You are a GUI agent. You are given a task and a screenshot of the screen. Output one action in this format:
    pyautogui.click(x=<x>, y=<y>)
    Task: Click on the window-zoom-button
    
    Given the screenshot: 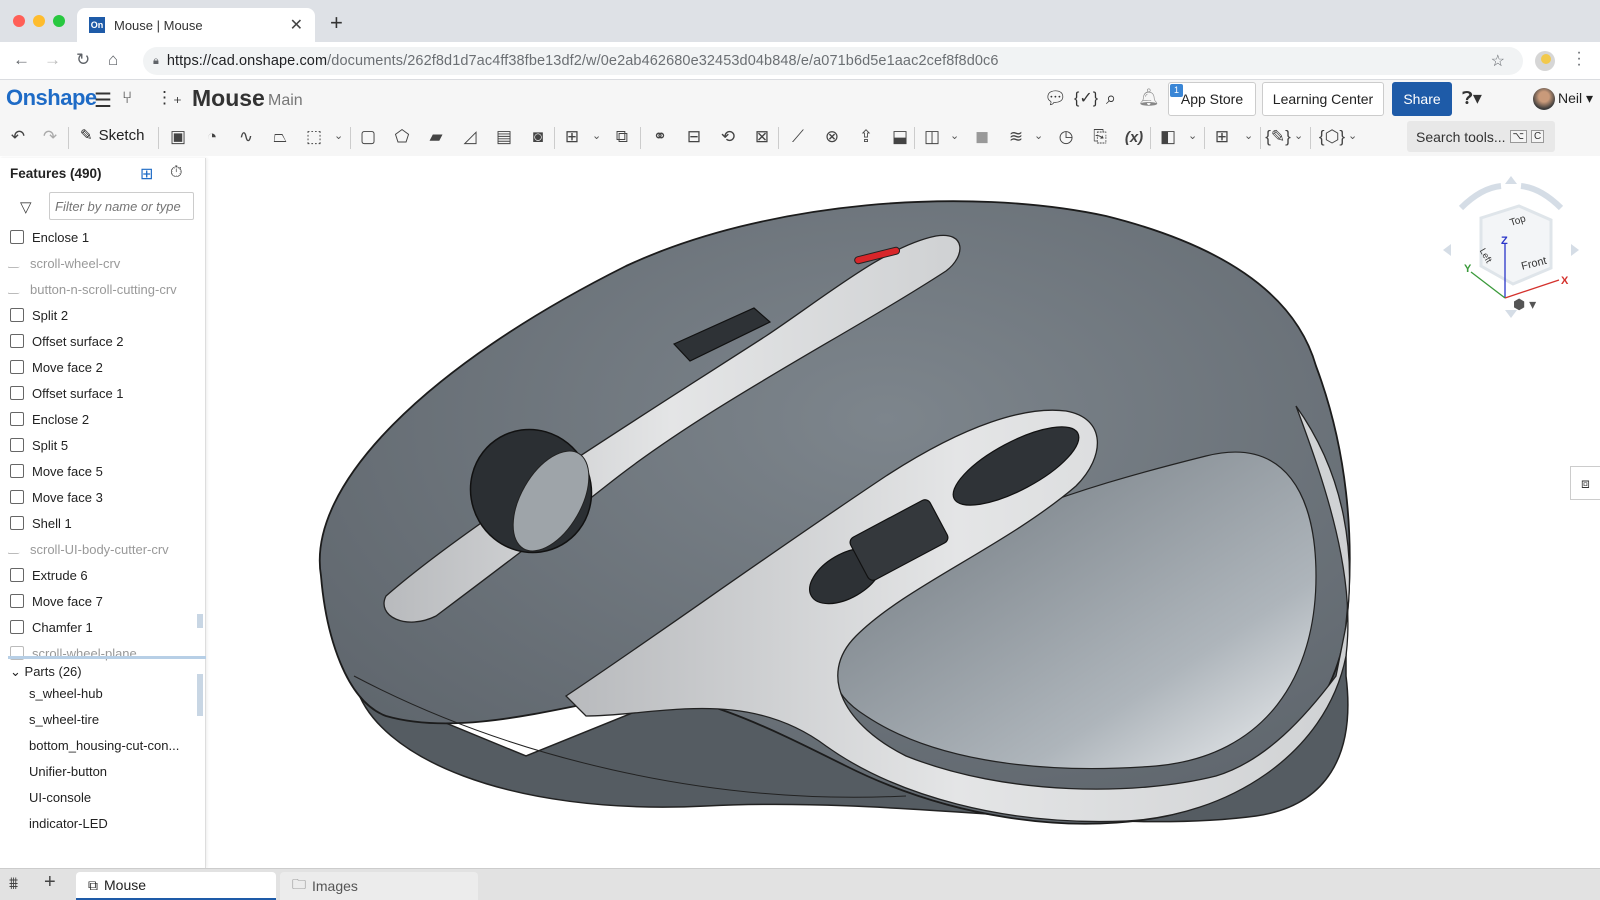 What is the action you would take?
    pyautogui.click(x=59, y=21)
    